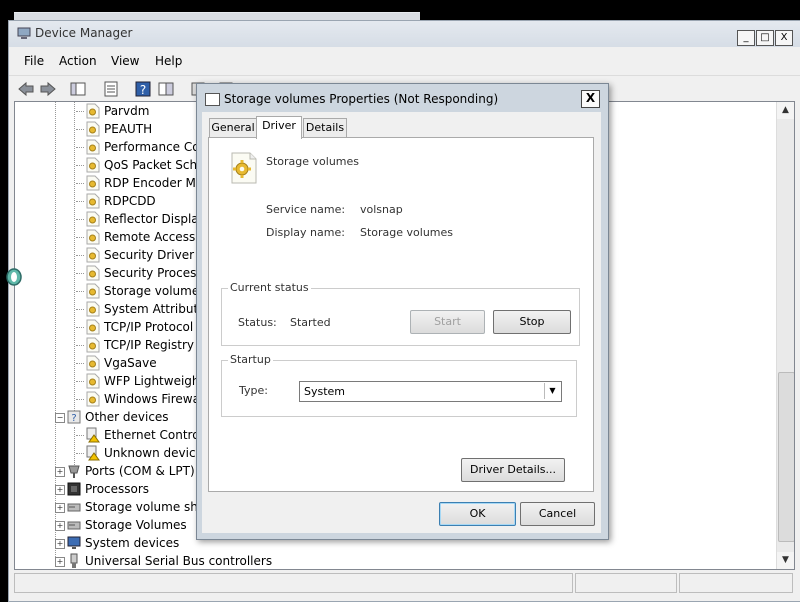  What do you see at coordinates (127, 417) in the screenshot?
I see `tree-item-label: Other devices` at bounding box center [127, 417].